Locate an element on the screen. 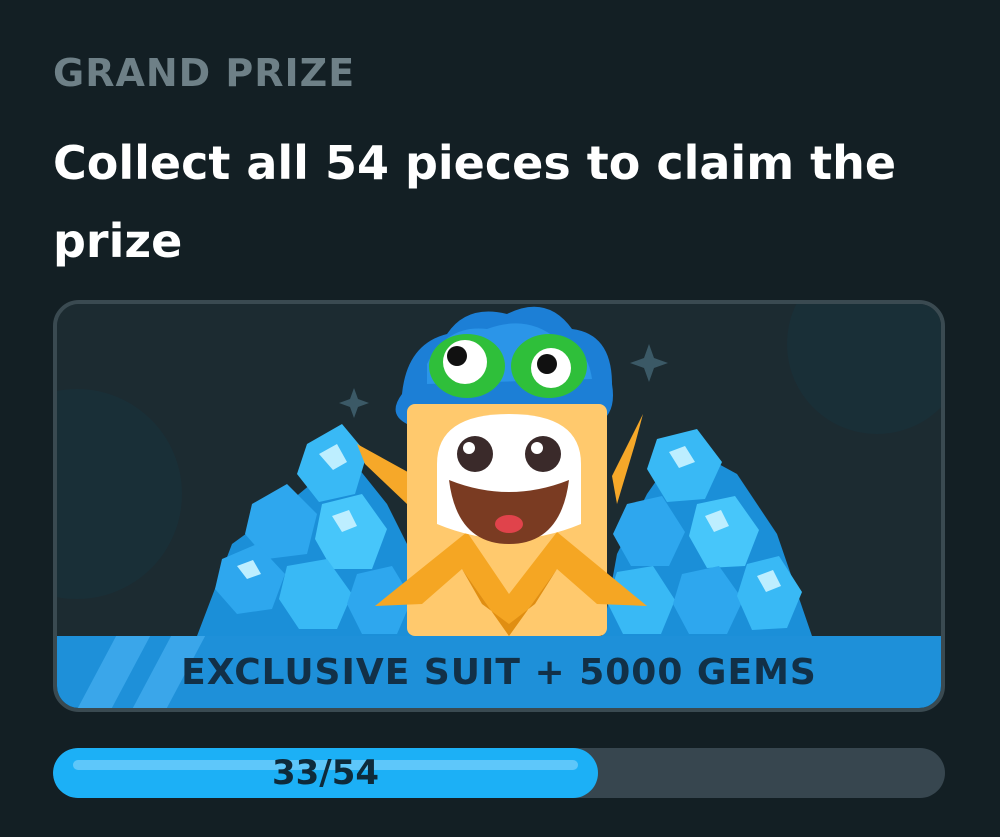  progress-label: 33/54 is located at coordinates (325, 773).